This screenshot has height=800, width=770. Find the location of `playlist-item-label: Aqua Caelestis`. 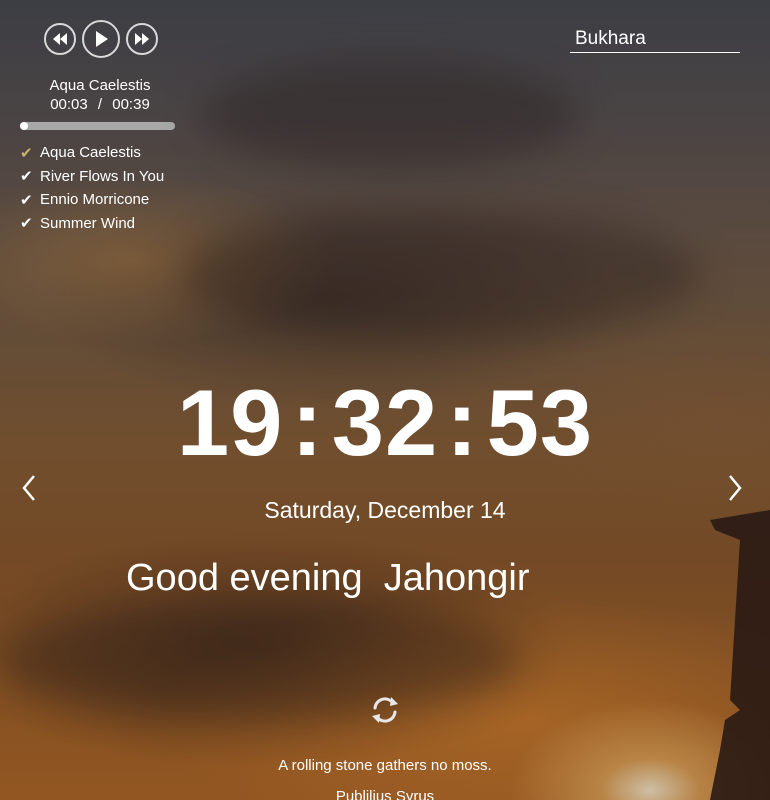

playlist-item-label: Aqua Caelestis is located at coordinates (90, 153).